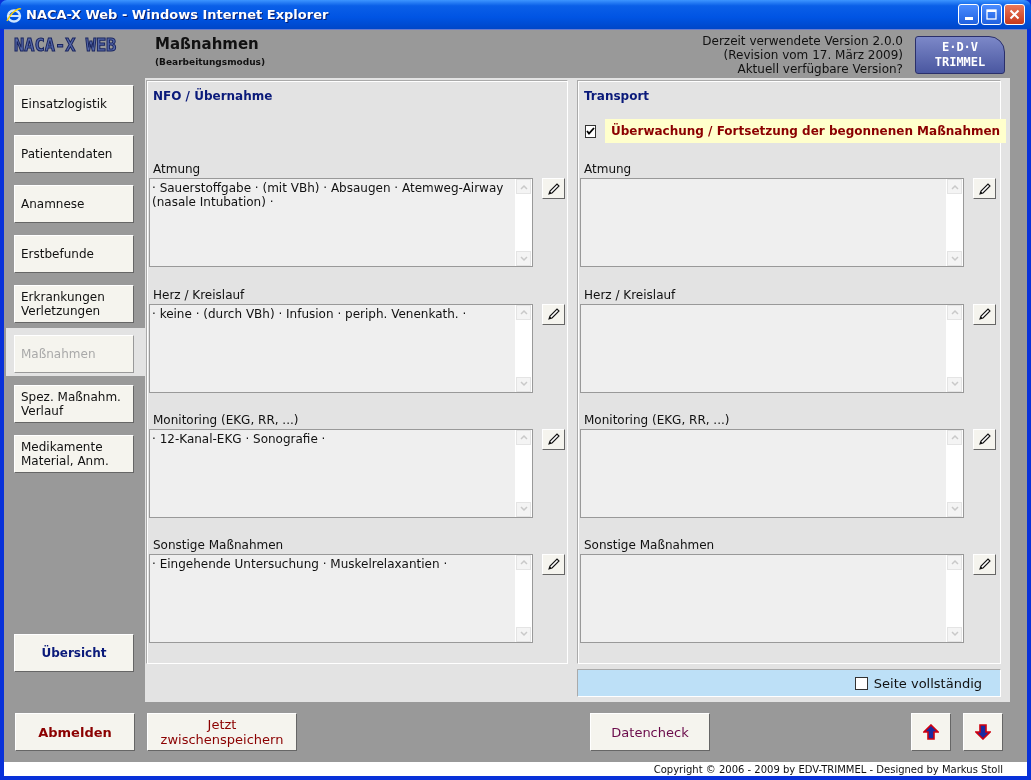 This screenshot has height=780, width=1031. I want to click on down-button, so click(983, 732).